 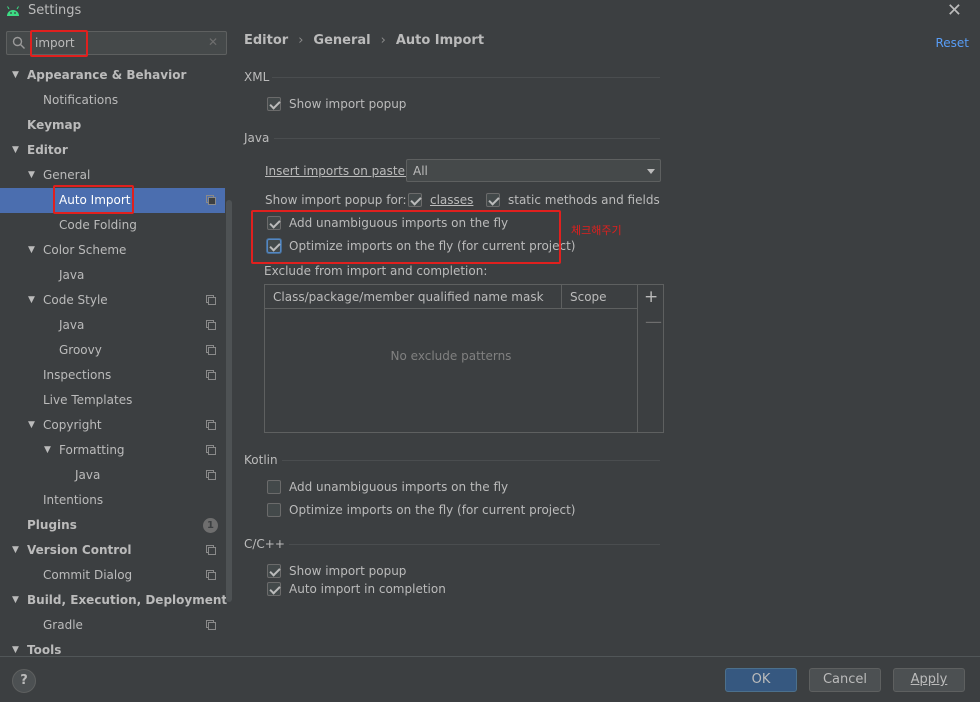 I want to click on tree-item: Gradle, so click(x=112, y=625).